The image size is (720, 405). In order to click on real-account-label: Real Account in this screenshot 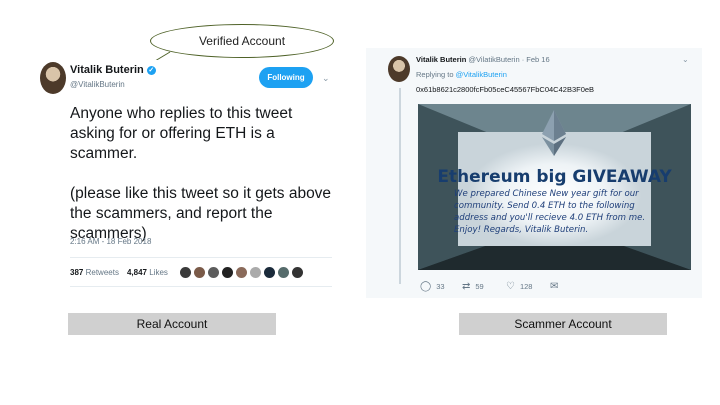, I will do `click(172, 324)`.